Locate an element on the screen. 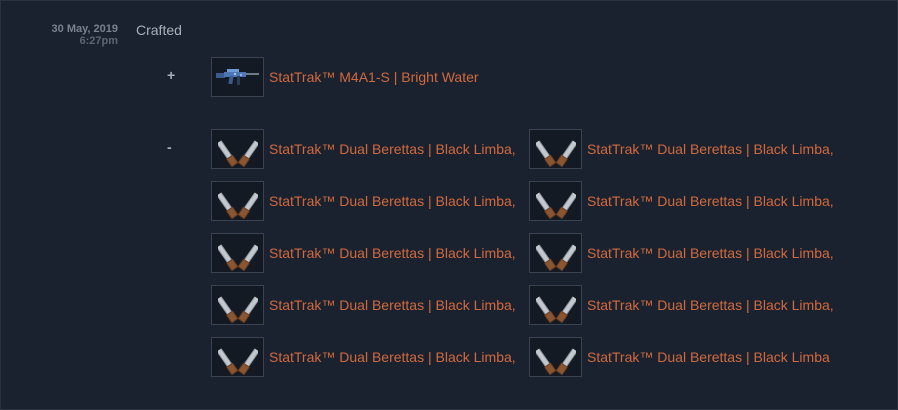  history-event-label: Crafted is located at coordinates (159, 30).